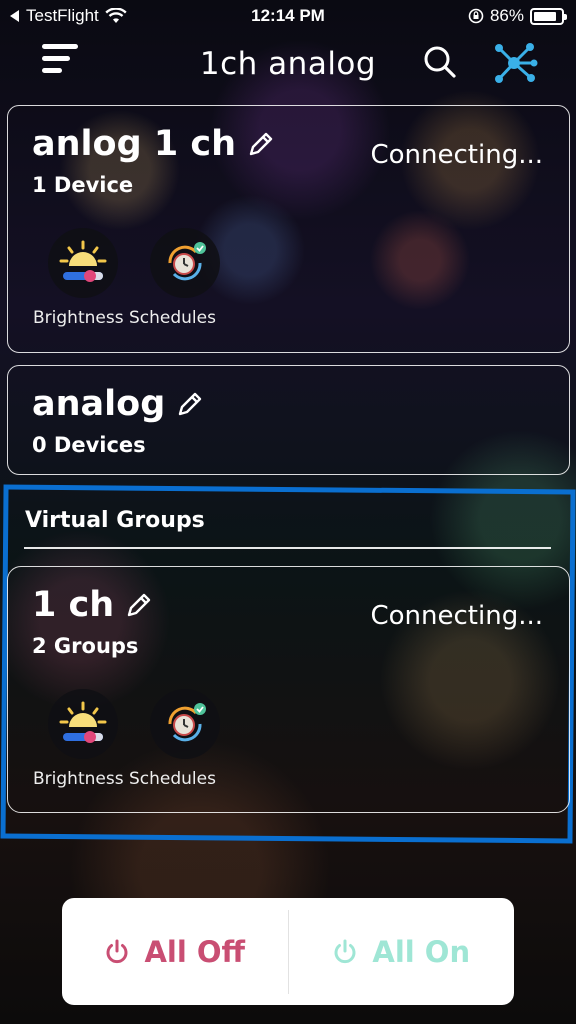 Image resolution: width=576 pixels, height=1024 pixels. I want to click on device-count: 0 Devices, so click(89, 445).